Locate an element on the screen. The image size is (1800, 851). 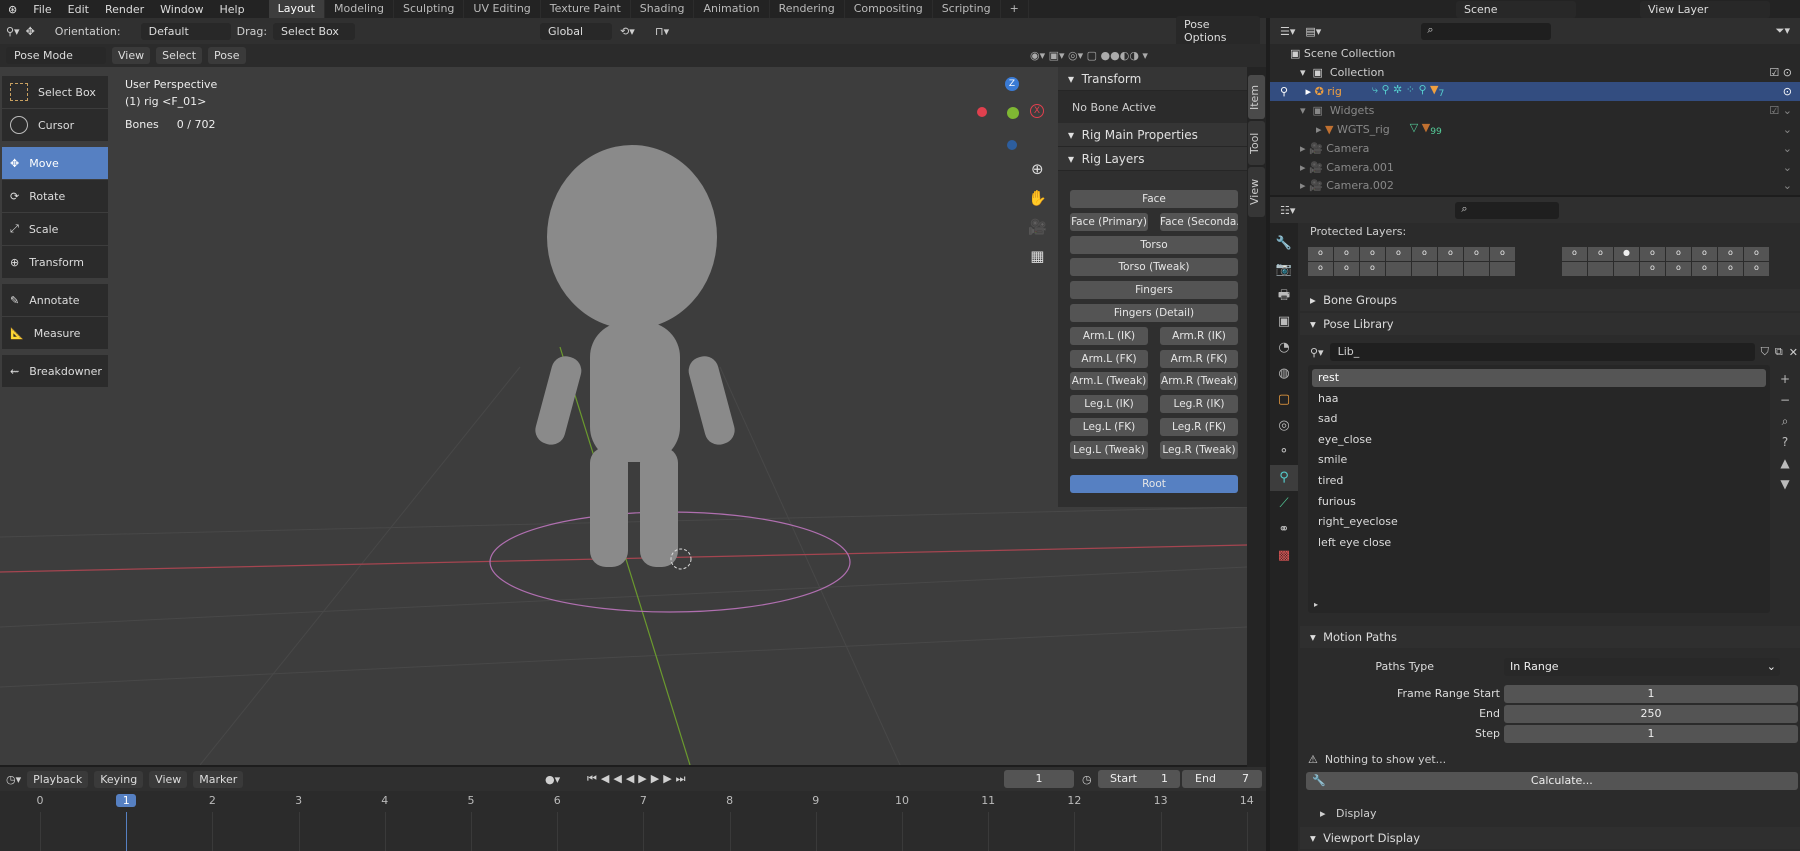
pose-list-item: furious is located at coordinates (1537, 502).